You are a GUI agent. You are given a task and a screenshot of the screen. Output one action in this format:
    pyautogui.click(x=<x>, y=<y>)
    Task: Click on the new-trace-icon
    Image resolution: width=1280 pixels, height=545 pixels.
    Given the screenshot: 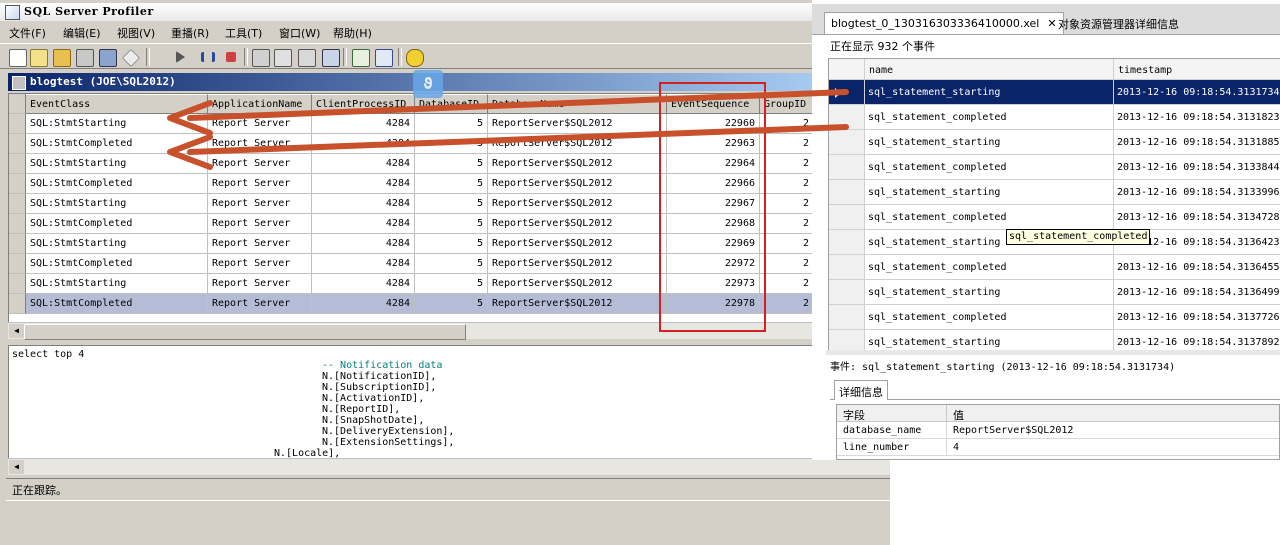 What is the action you would take?
    pyautogui.click(x=18, y=58)
    